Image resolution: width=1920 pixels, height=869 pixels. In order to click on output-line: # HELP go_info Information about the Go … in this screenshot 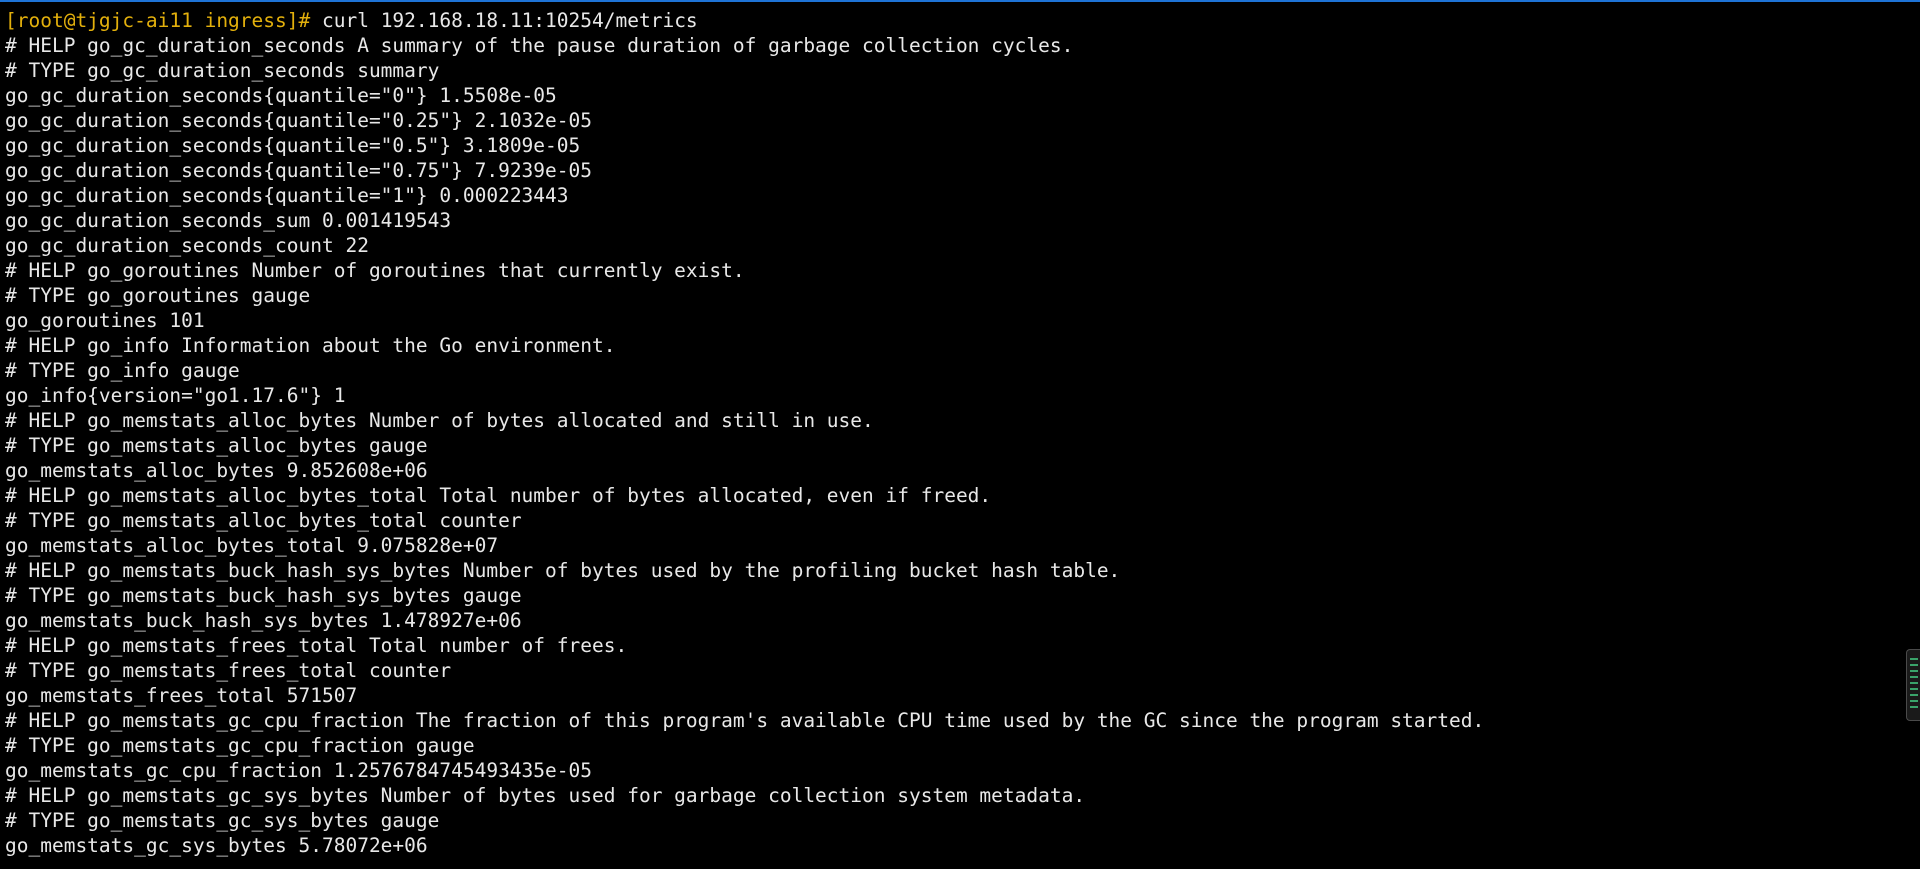, I will do `click(310, 345)`.